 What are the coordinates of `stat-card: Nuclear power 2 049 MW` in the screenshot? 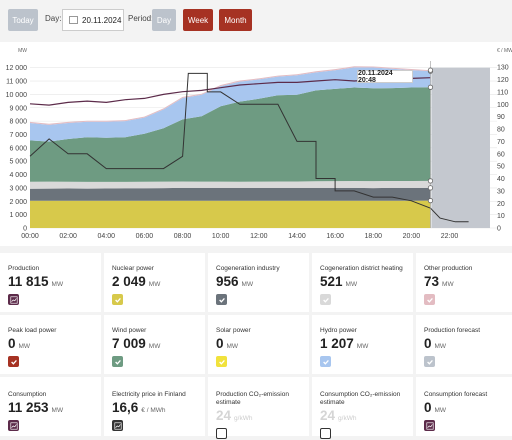 It's located at (154, 282).